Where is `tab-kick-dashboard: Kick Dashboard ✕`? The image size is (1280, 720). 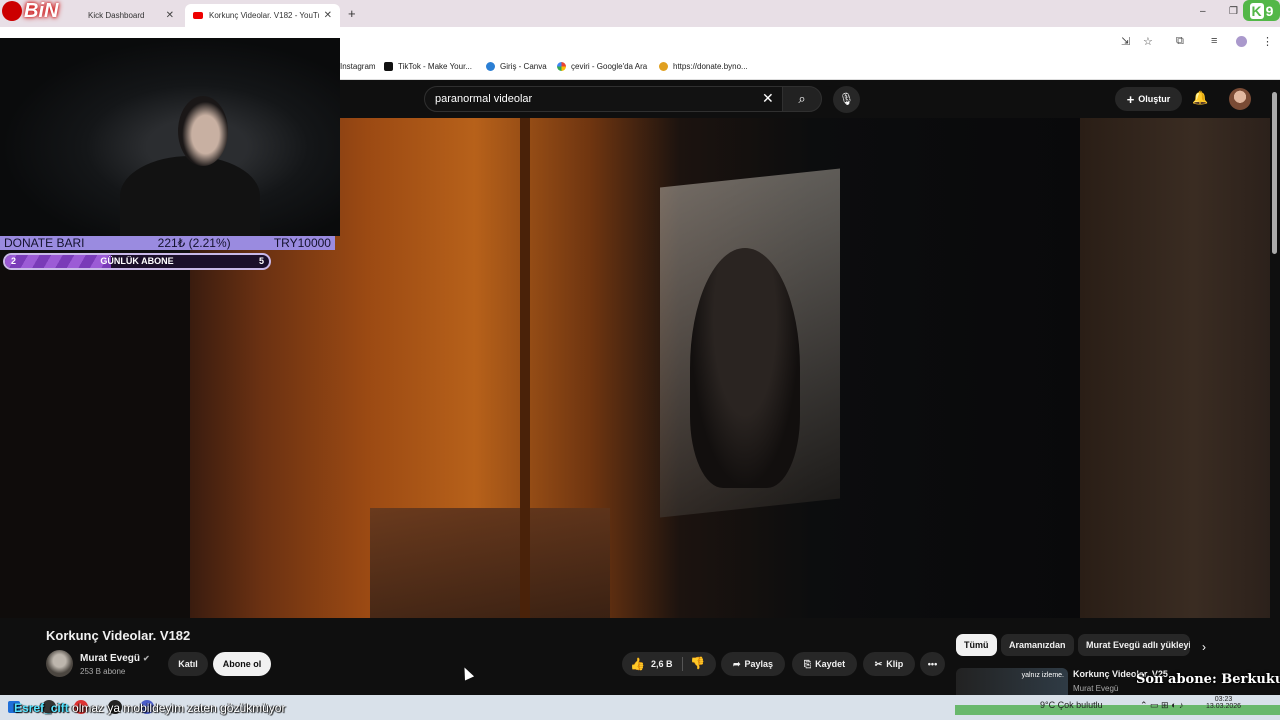 tab-kick-dashboard: Kick Dashboard ✕ is located at coordinates (121, 15).